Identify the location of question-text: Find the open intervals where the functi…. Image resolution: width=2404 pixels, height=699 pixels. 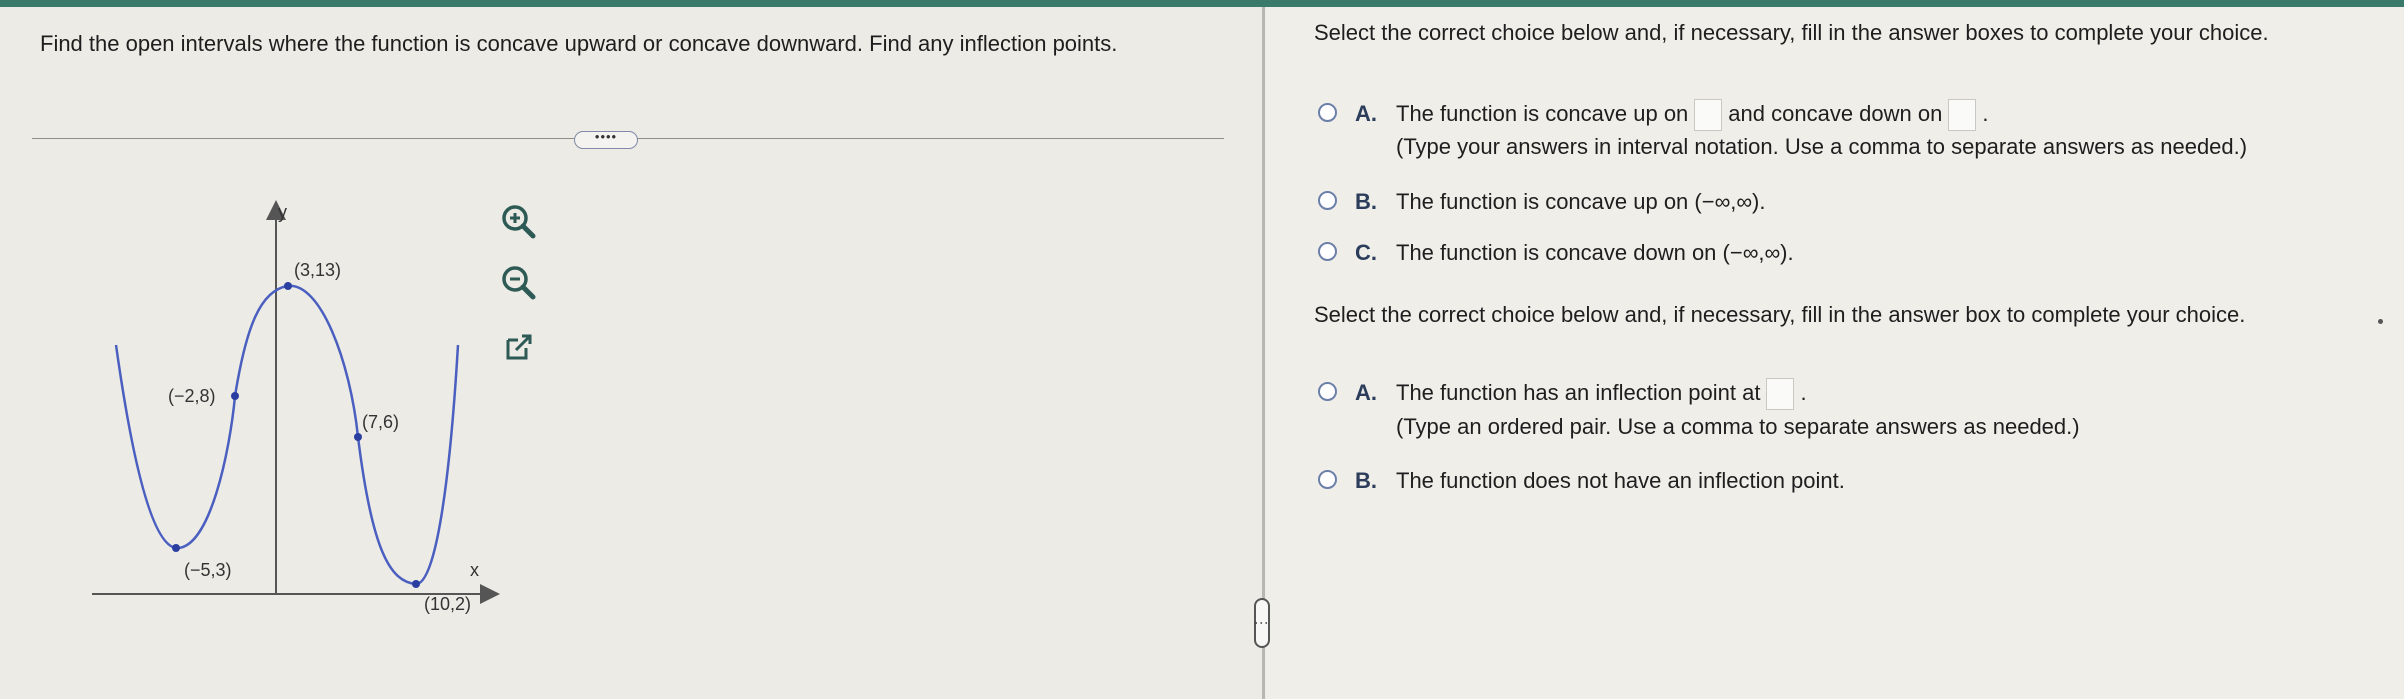
(579, 43).